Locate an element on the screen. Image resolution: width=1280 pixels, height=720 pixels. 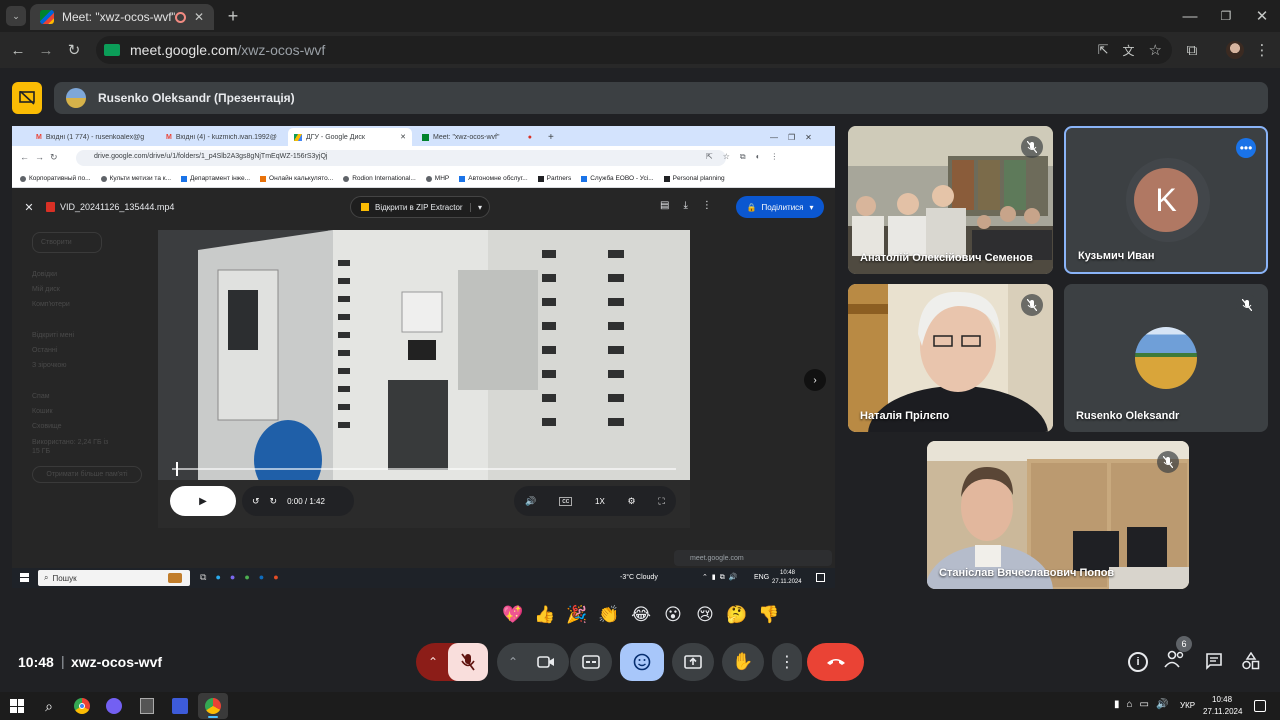
reload-icon: ↻ is located at coordinates (74, 50).